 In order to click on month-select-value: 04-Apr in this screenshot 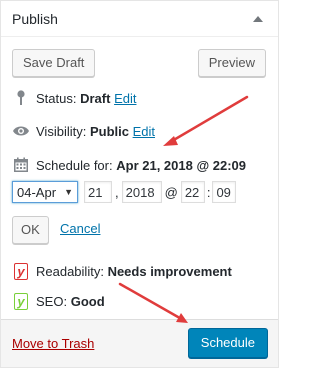, I will do `click(37, 192)`.